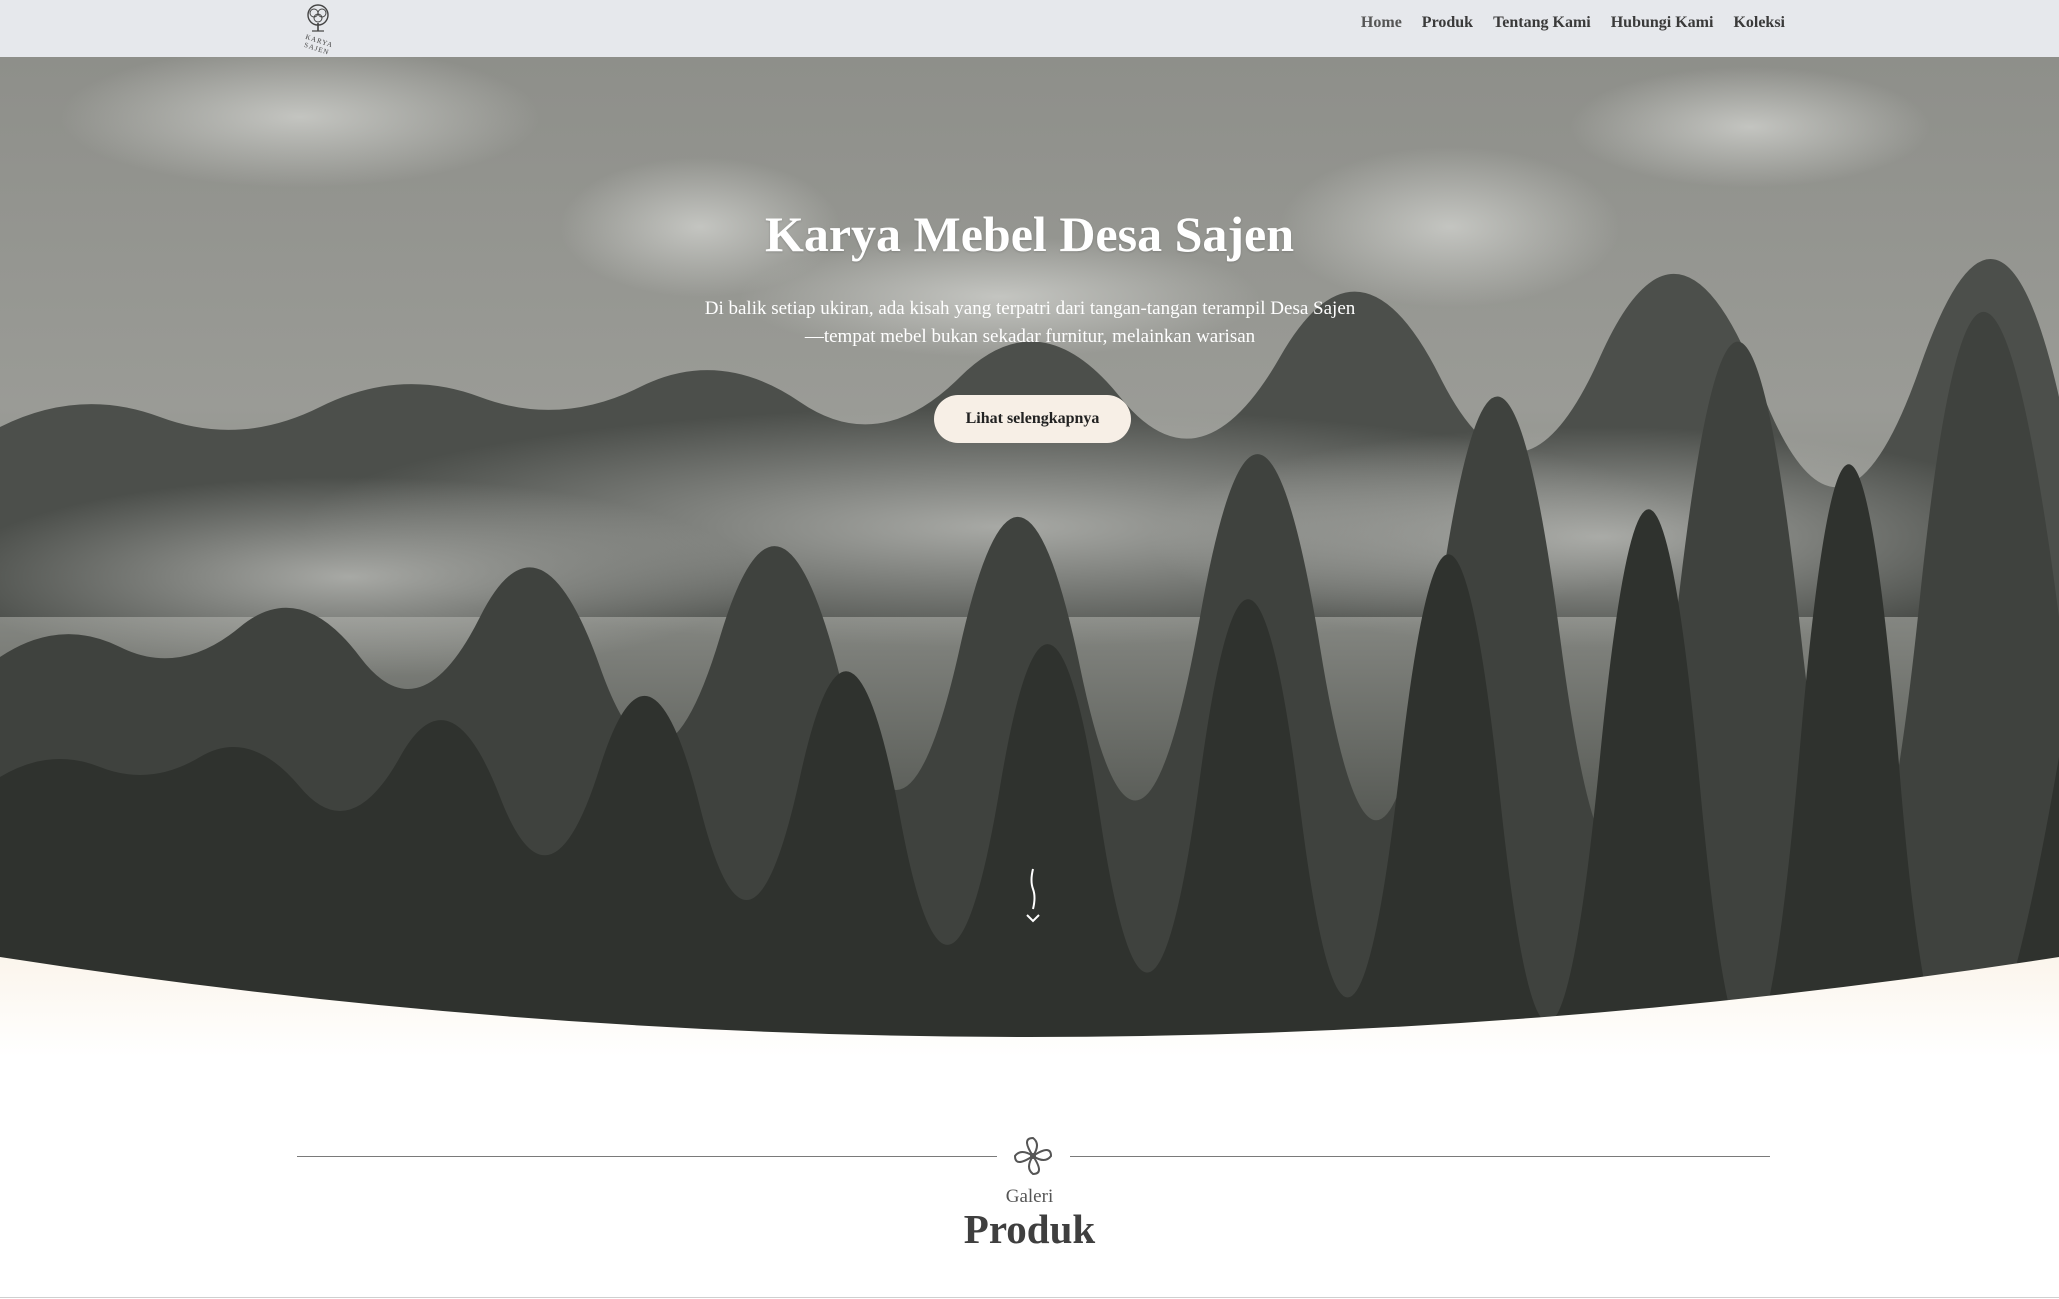 The image size is (2059, 1299). I want to click on scroll-down-icon, so click(1033, 898).